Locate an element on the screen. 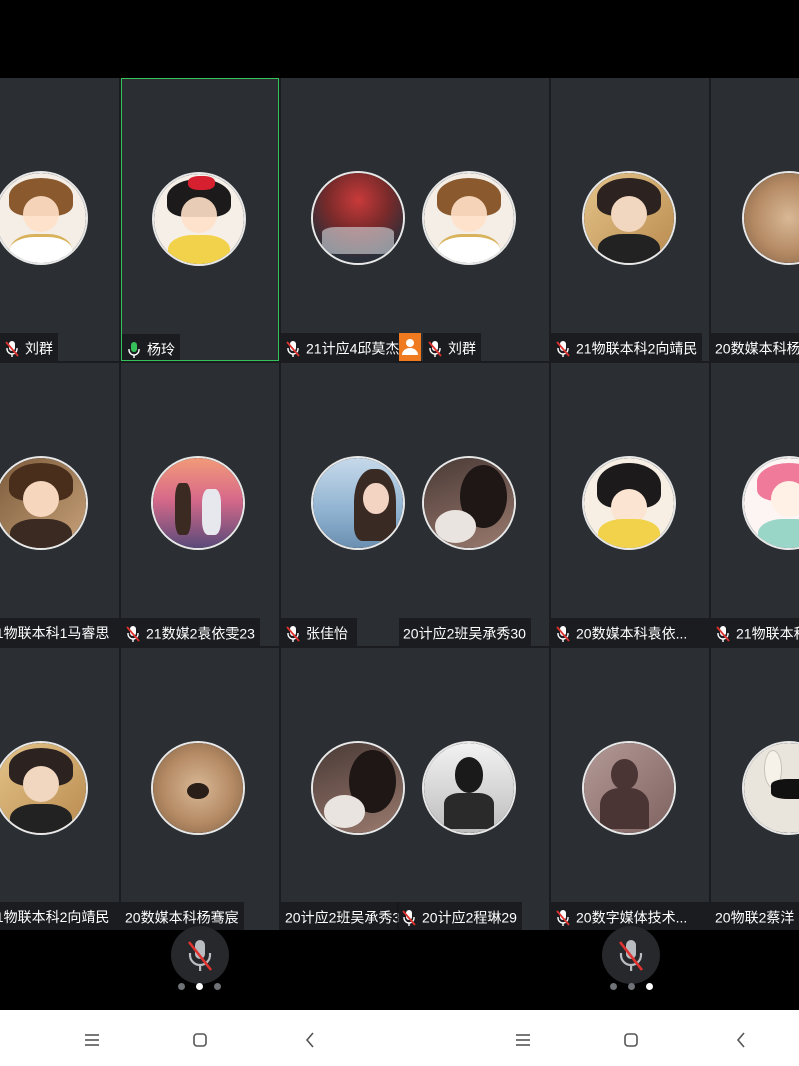 This screenshot has height=1066, width=799. participant-tile: 21数媒2袁依雯23 is located at coordinates (200, 504).